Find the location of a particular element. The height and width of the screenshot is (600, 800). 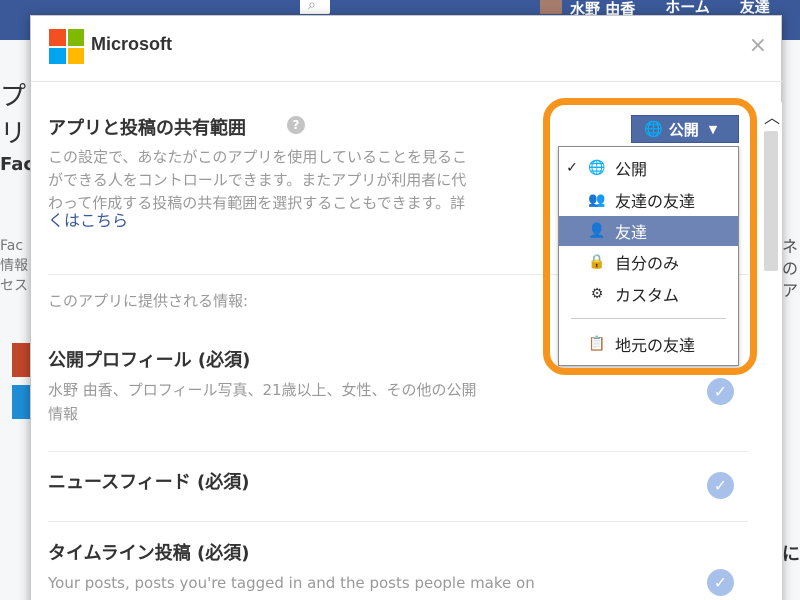

privacy-selector-button: 🌐 公開 ▼ is located at coordinates (685, 129).